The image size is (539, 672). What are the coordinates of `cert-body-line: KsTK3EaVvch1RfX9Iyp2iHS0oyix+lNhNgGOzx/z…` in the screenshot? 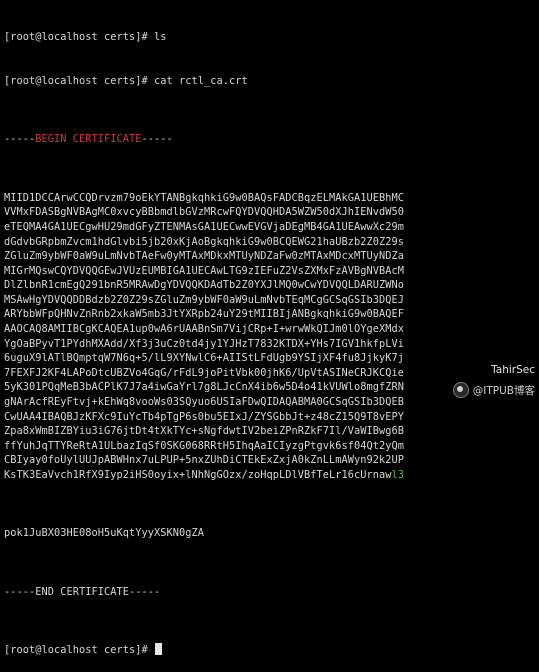 It's located at (271, 475).